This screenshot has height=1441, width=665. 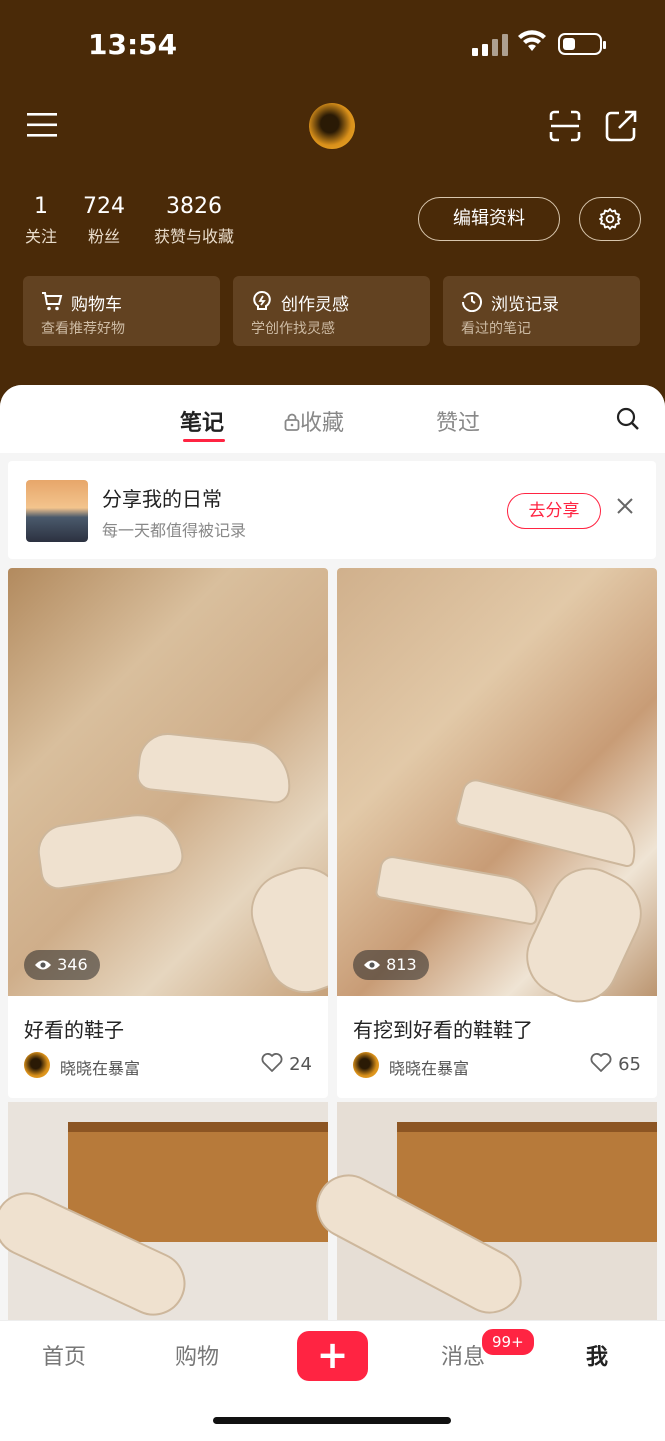 What do you see at coordinates (628, 419) in the screenshot?
I see `search-icon` at bounding box center [628, 419].